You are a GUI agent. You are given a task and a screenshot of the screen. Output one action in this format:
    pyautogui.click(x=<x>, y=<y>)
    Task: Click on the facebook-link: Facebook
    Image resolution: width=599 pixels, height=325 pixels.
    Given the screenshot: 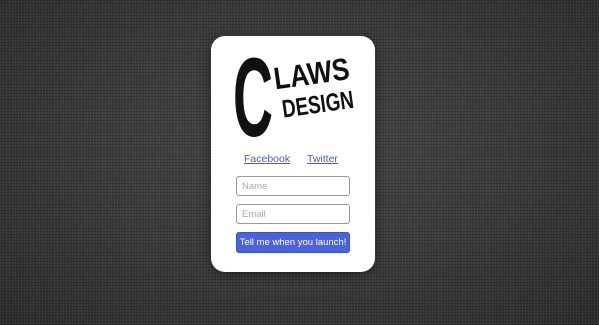 What is the action you would take?
    pyautogui.click(x=267, y=159)
    